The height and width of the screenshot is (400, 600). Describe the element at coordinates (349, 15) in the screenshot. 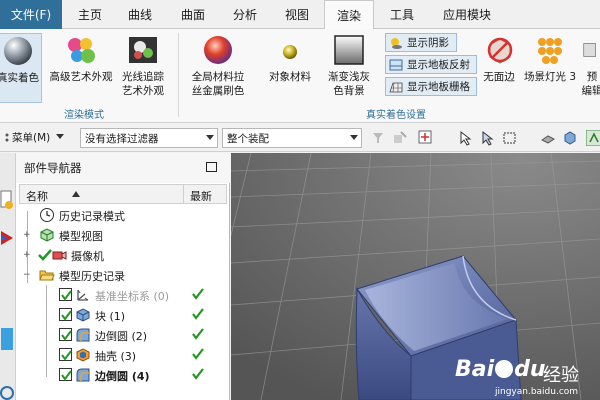

I see `tab-render: 渲染` at that location.